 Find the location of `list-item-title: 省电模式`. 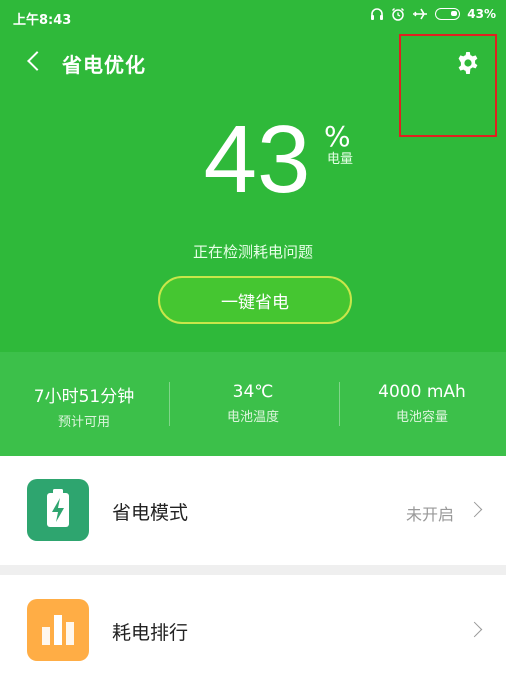

list-item-title: 省电模式 is located at coordinates (150, 513).